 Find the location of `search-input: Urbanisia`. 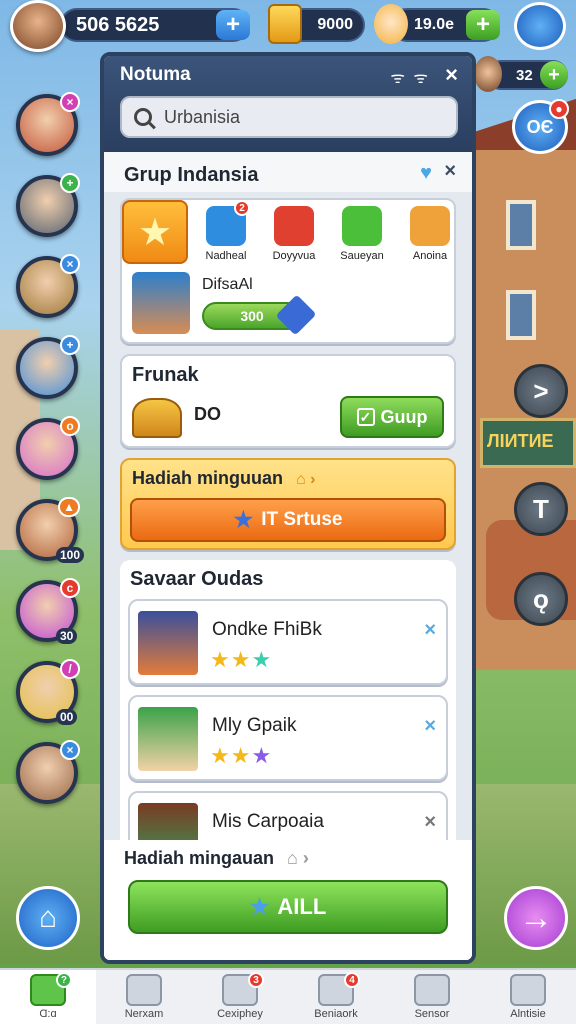

search-input: Urbanisia is located at coordinates (289, 117).